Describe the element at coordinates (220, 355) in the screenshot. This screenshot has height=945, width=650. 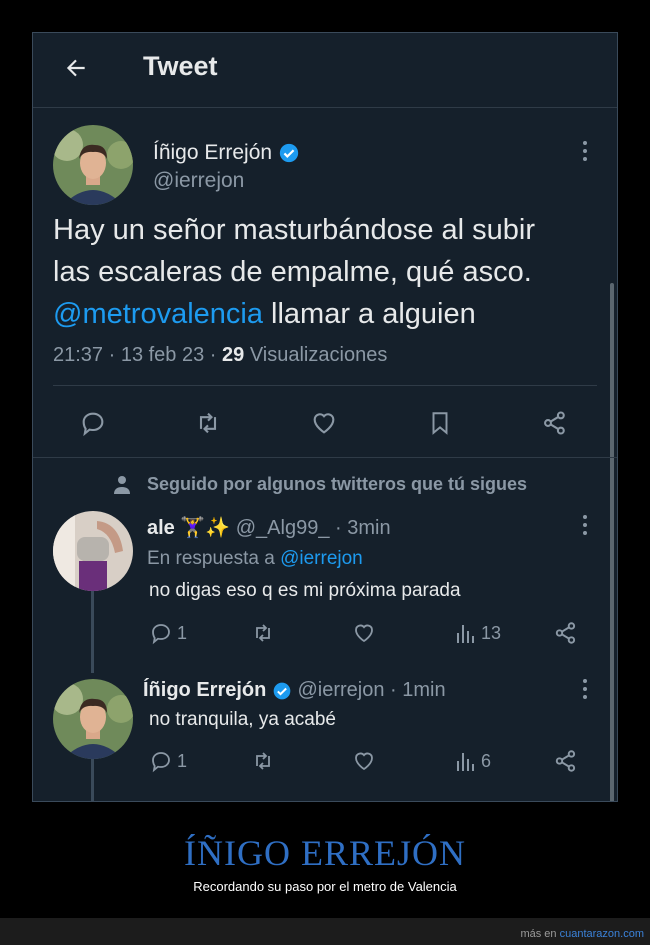
I see `tweet-meta: 21:37 · 13 feb 23 · 29 Visualizaciones` at that location.